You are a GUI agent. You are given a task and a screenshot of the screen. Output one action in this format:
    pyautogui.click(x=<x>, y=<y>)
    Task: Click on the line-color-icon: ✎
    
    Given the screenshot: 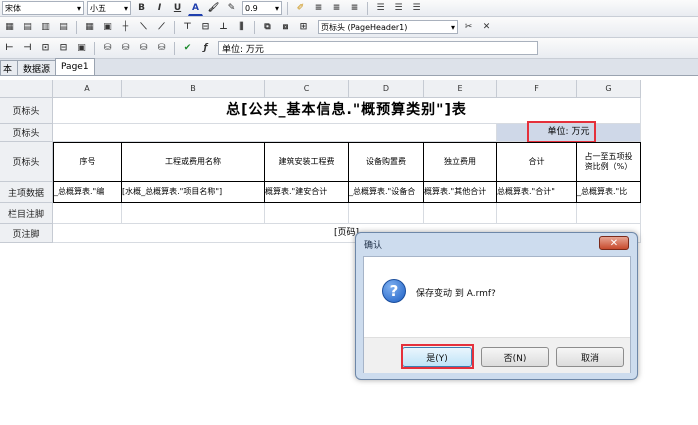 What is the action you would take?
    pyautogui.click(x=231, y=8)
    